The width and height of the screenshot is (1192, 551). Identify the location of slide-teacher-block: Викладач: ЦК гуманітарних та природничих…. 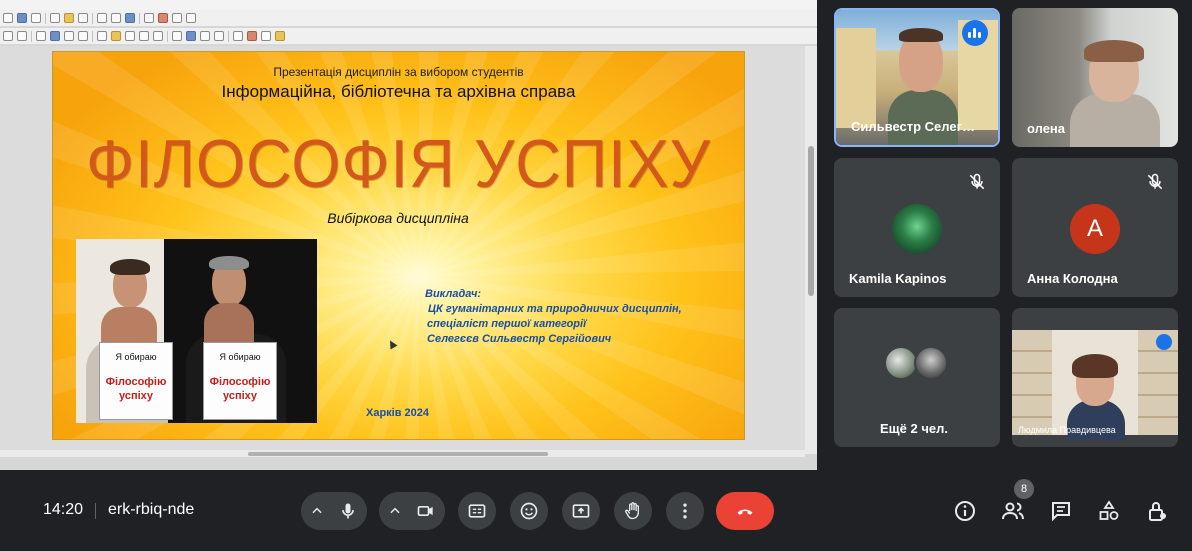
(570, 317).